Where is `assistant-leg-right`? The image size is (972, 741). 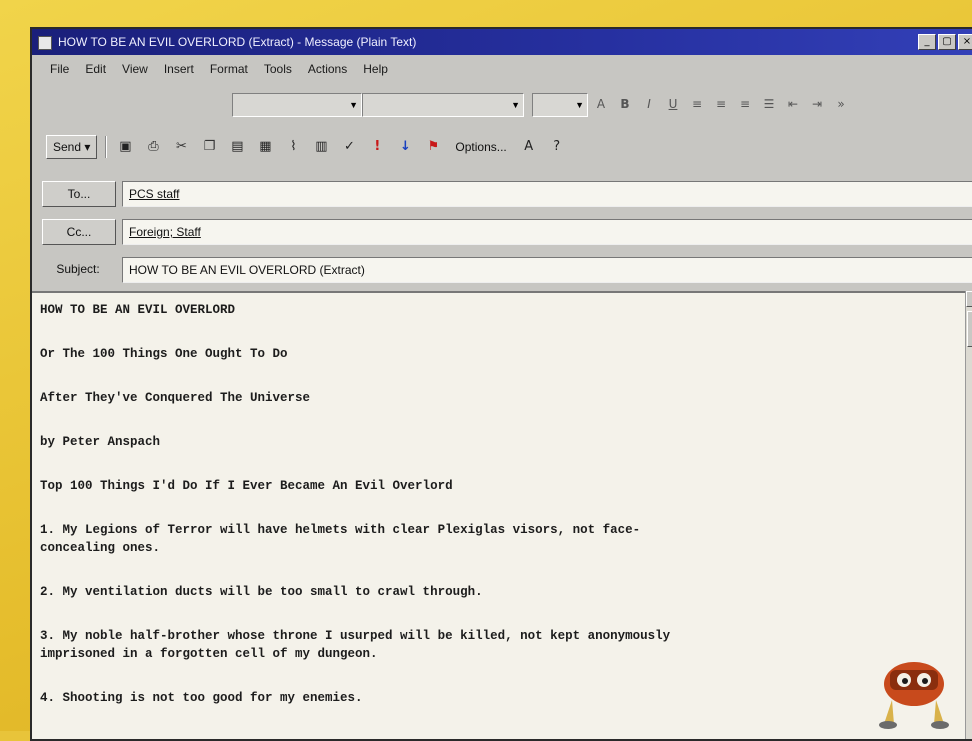 assistant-leg-right is located at coordinates (939, 712).